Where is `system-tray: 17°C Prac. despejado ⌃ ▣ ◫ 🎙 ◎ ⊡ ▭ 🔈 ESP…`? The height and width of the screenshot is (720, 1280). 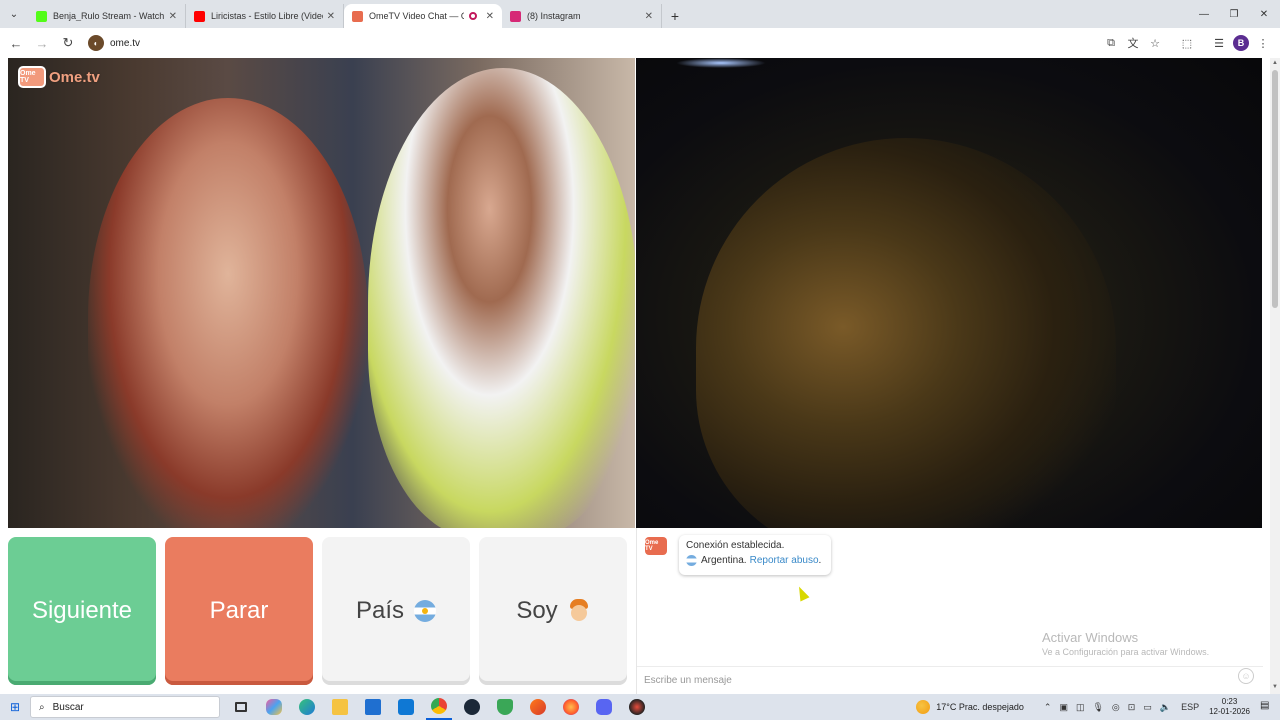 system-tray: 17°C Prac. despejado ⌃ ▣ ◫ 🎙 ◎ ⊡ ▭ 🔈 ESP… is located at coordinates (1098, 707).